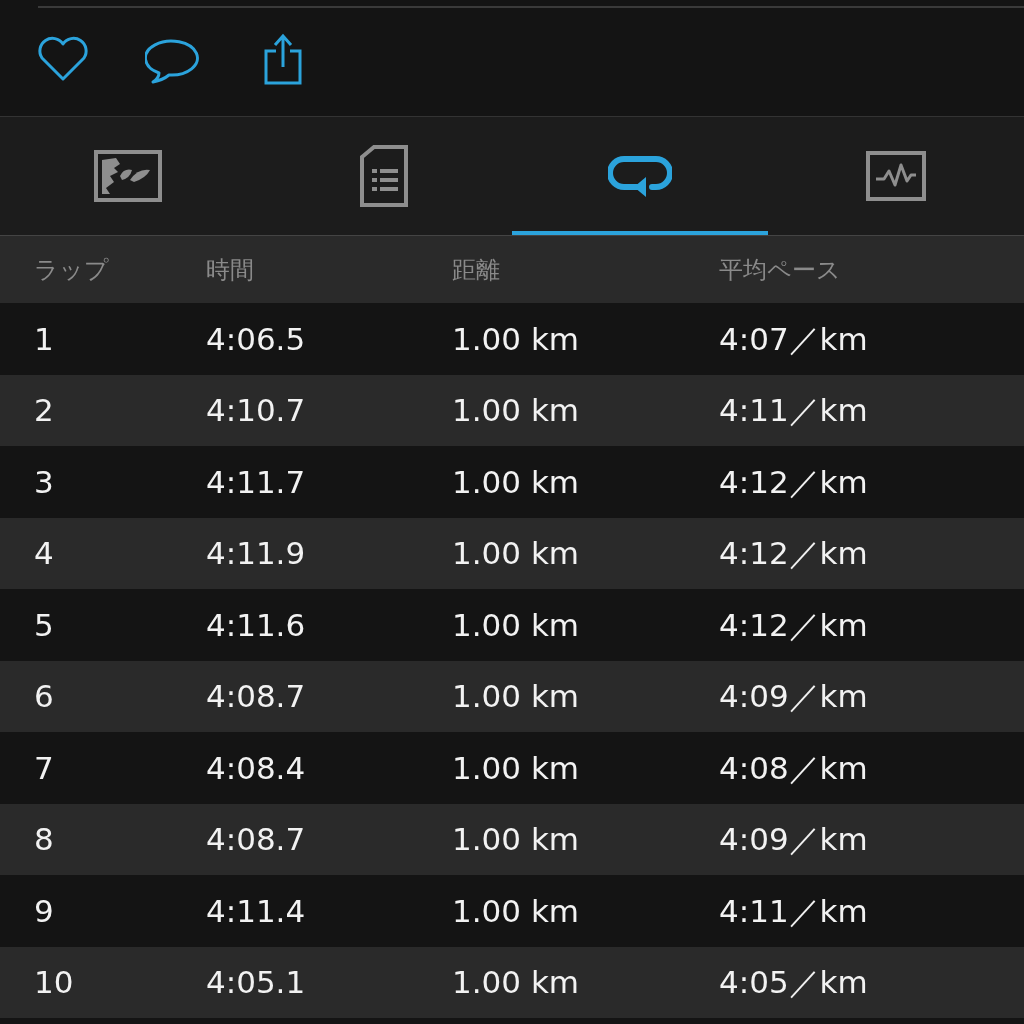 The width and height of the screenshot is (1024, 1024). Describe the element at coordinates (54, 982) in the screenshot. I see `table-cell-text: 10` at that location.